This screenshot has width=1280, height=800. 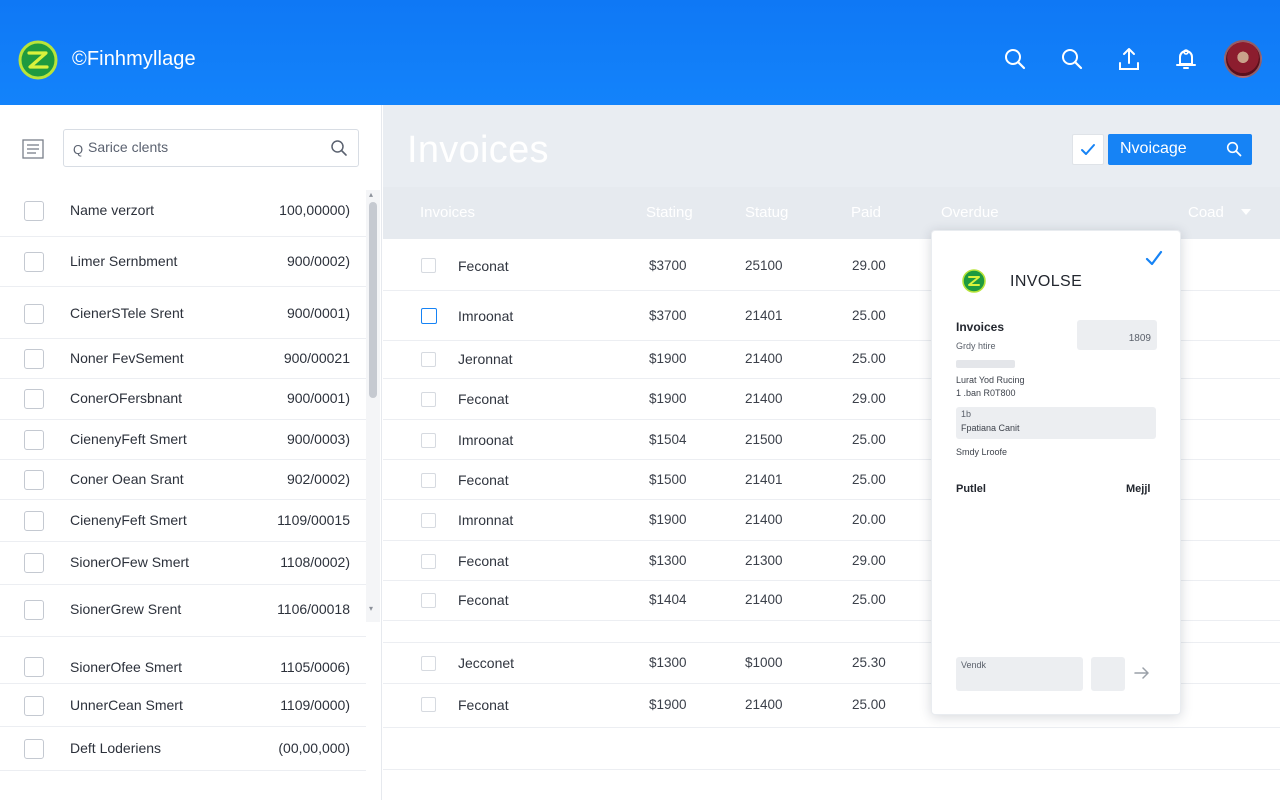 I want to click on scroll-up-arrow: ▴, so click(x=371, y=194).